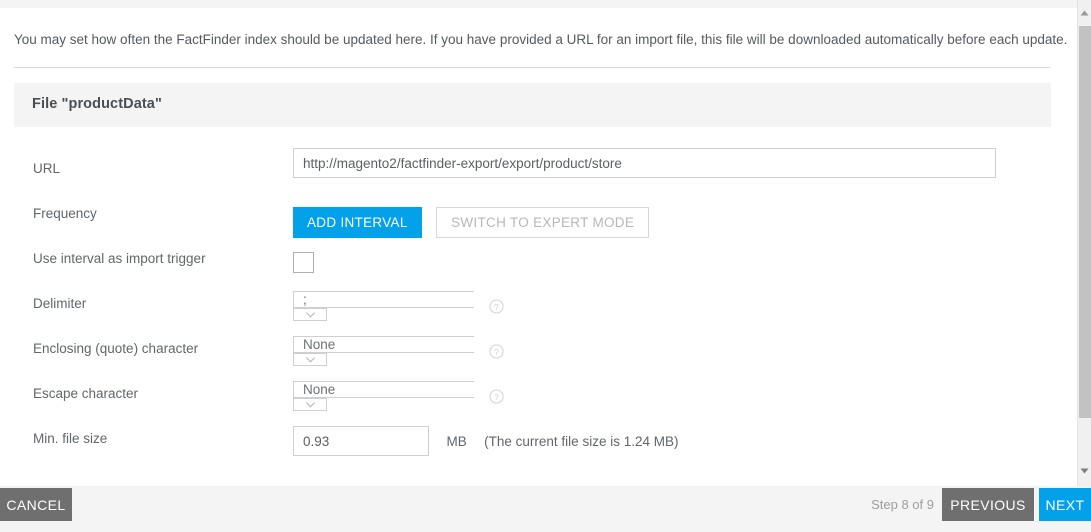 The height and width of the screenshot is (532, 1091). Describe the element at coordinates (60, 303) in the screenshot. I see `delimiter-label: Delimiter` at that location.